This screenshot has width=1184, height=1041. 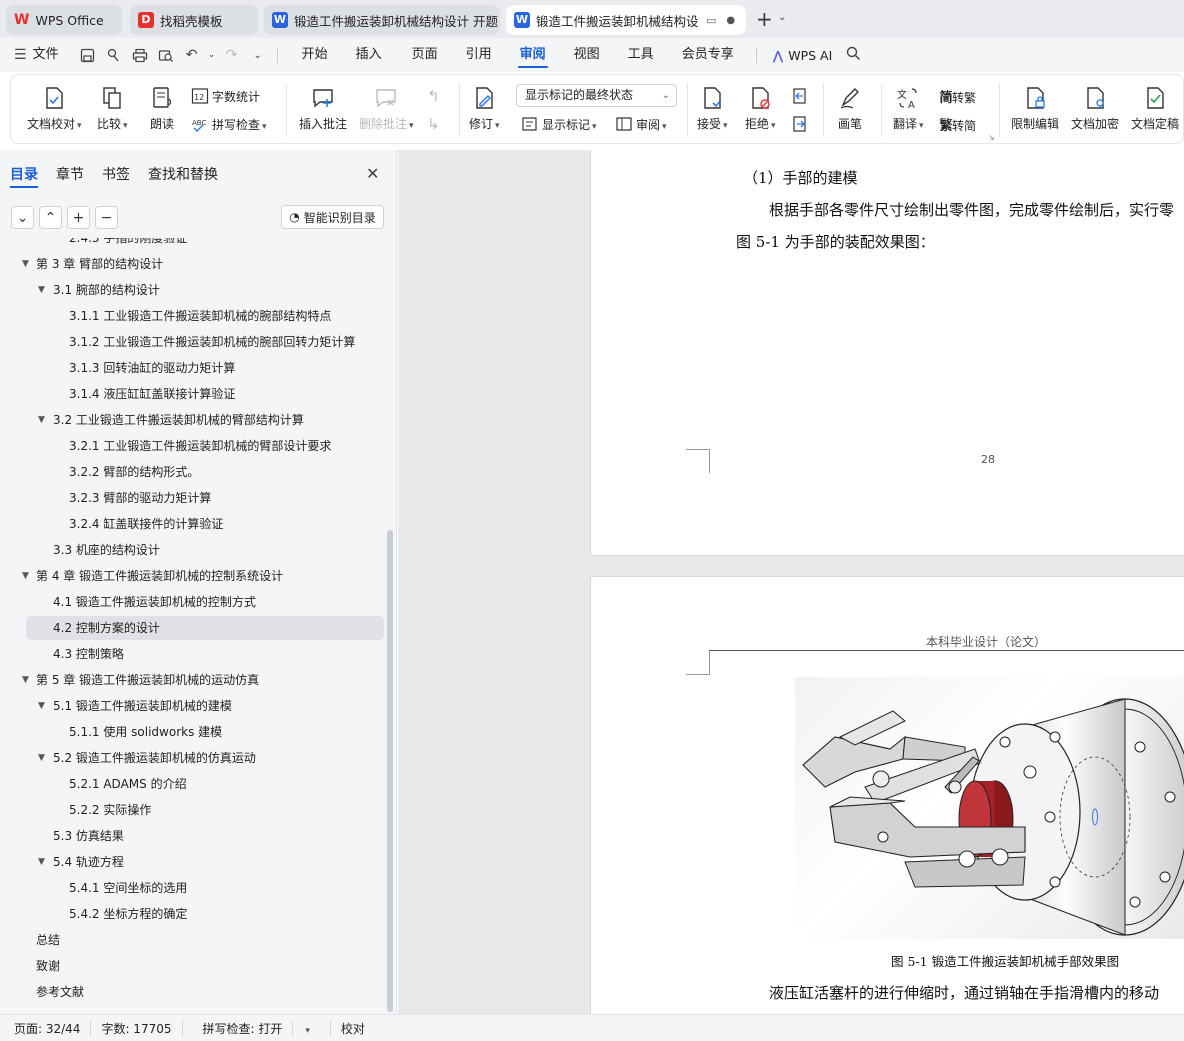 I want to click on toc-item: 3.1.3 回转油缸的驱动力矩计算, so click(x=193, y=368).